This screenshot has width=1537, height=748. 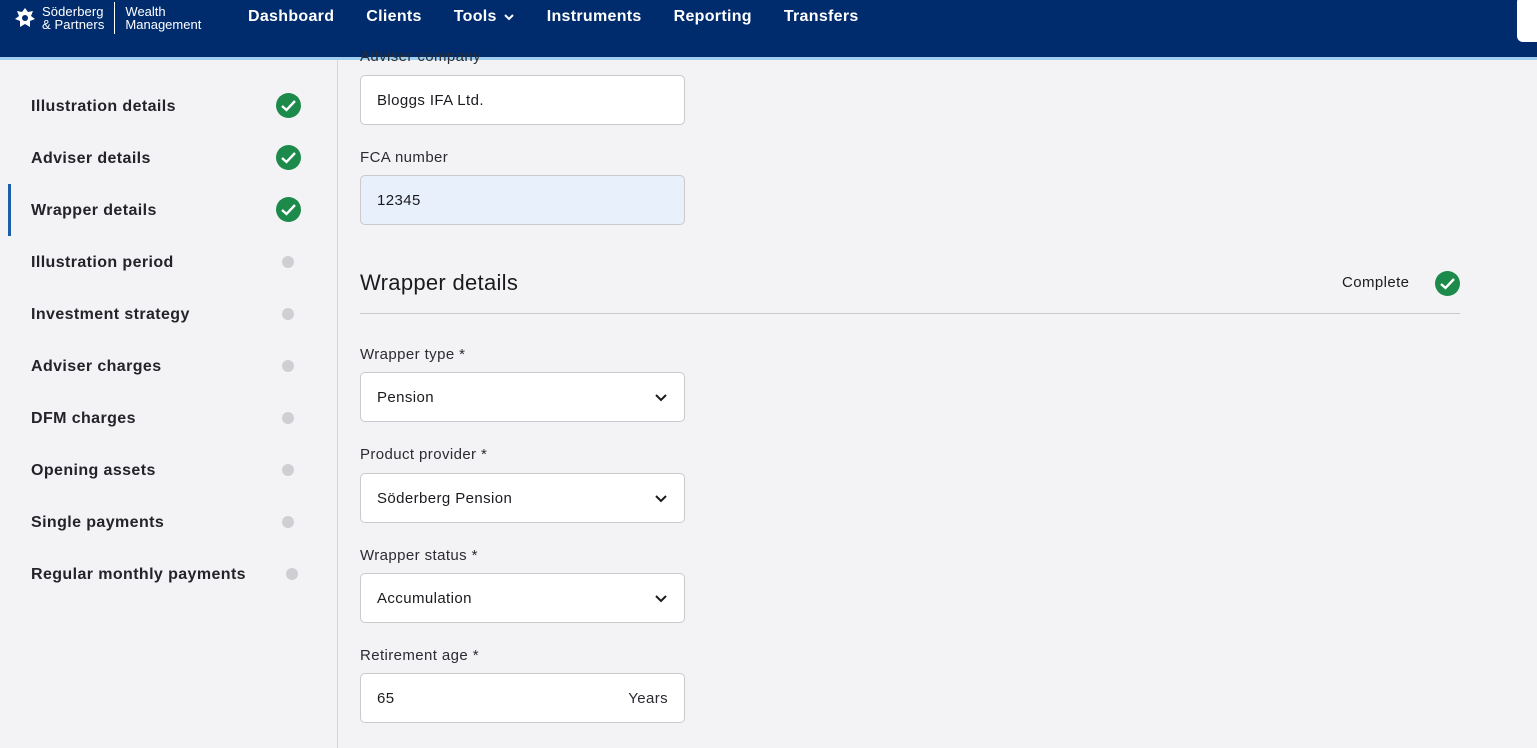 What do you see at coordinates (1376, 282) in the screenshot?
I see `section-status-text: Complete` at bounding box center [1376, 282].